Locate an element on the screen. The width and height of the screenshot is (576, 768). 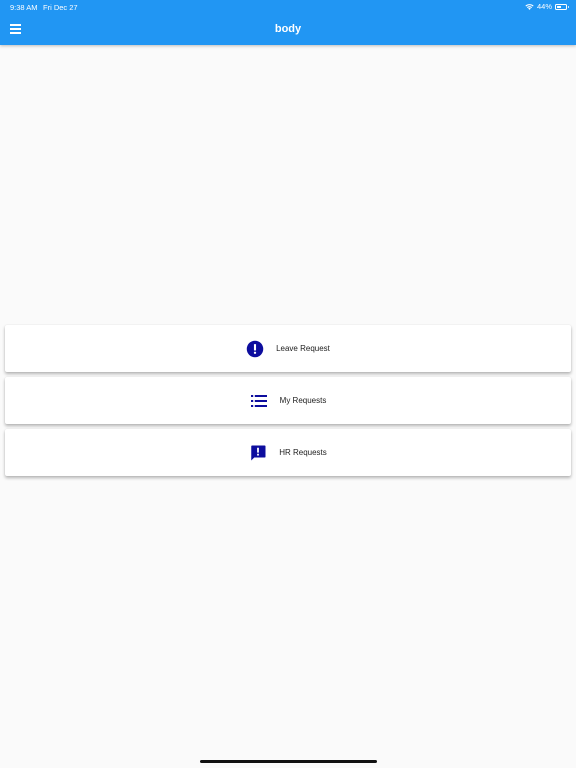
exclamation-circle-icon is located at coordinates (255, 349).